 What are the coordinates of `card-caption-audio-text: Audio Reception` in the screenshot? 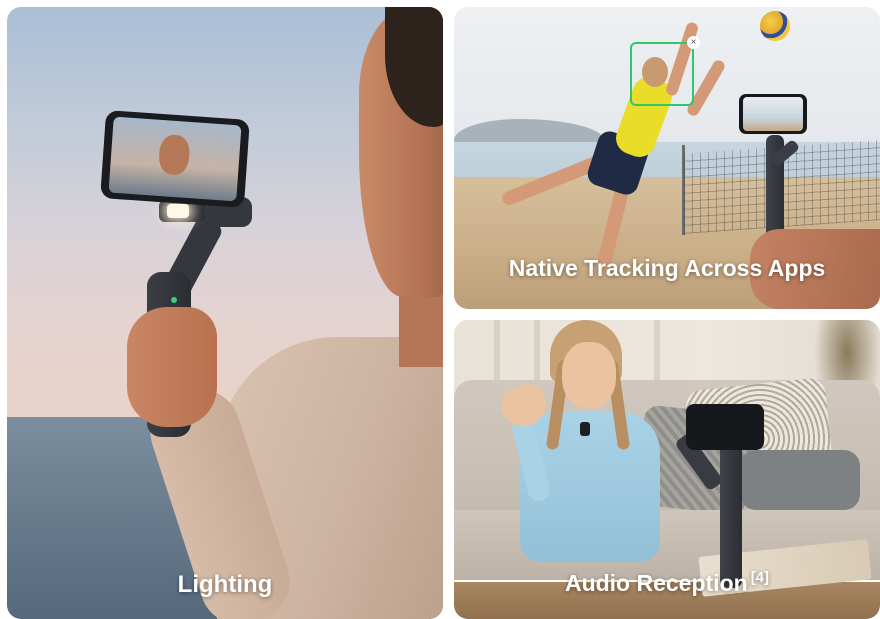 It's located at (656, 583).